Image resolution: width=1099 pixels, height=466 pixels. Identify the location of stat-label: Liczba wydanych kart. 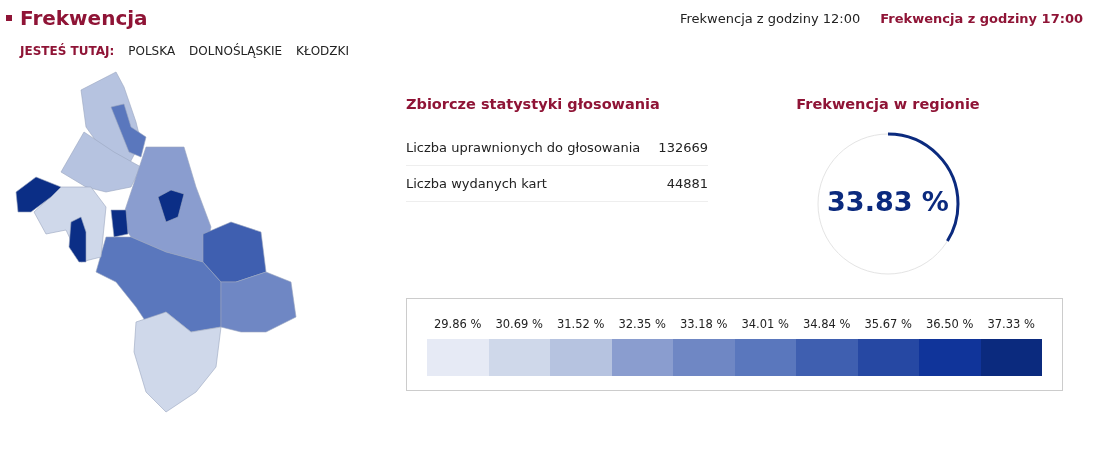
(476, 183).